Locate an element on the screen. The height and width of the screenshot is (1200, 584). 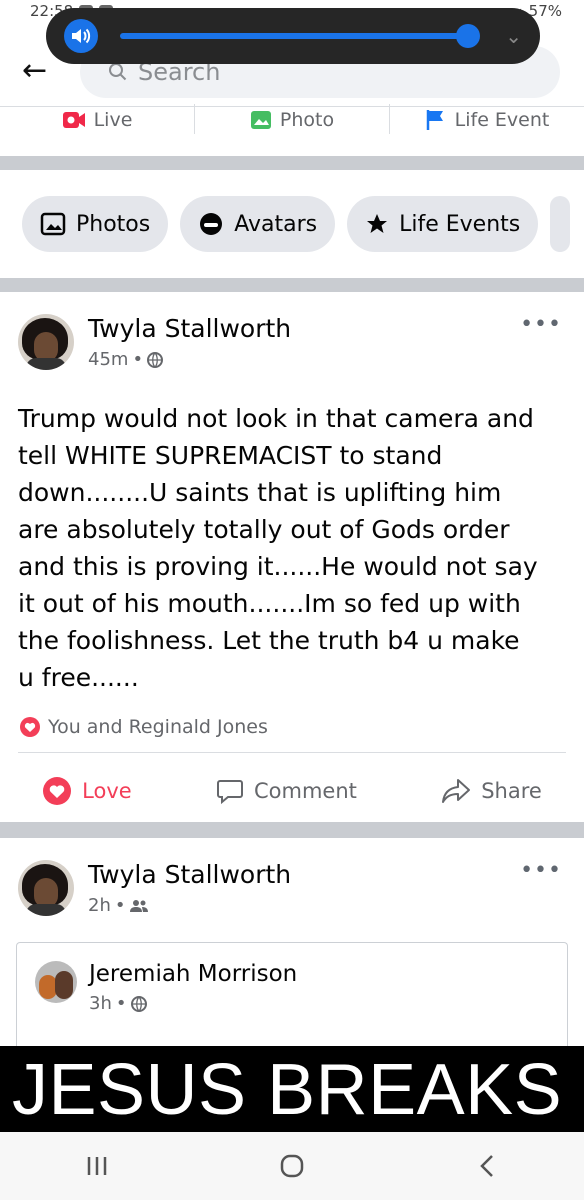
author-name: Jeremiah Morrison is located at coordinates (193, 974).